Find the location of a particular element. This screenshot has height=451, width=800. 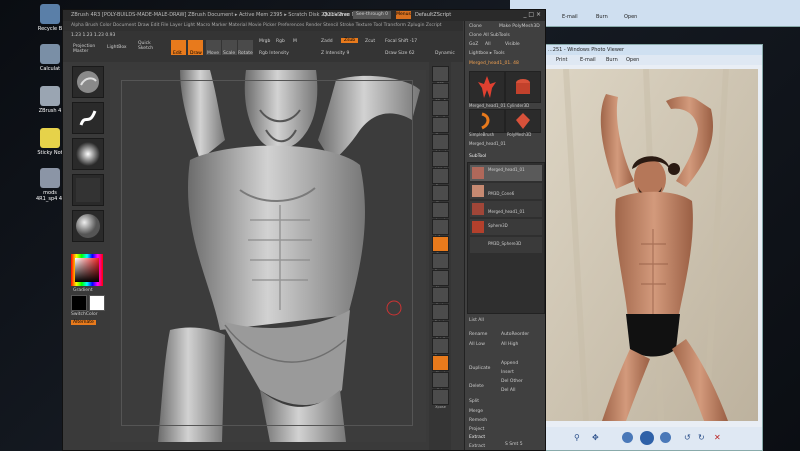

del-all-button: Del All is located at coordinates (508, 390).